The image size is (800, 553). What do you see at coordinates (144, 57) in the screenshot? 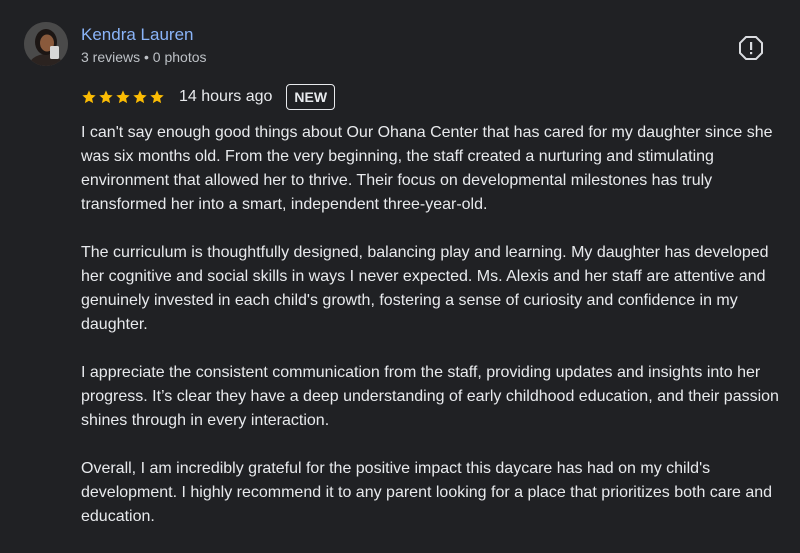
I see `author-stats: 3 reviews • 0 photos` at bounding box center [144, 57].